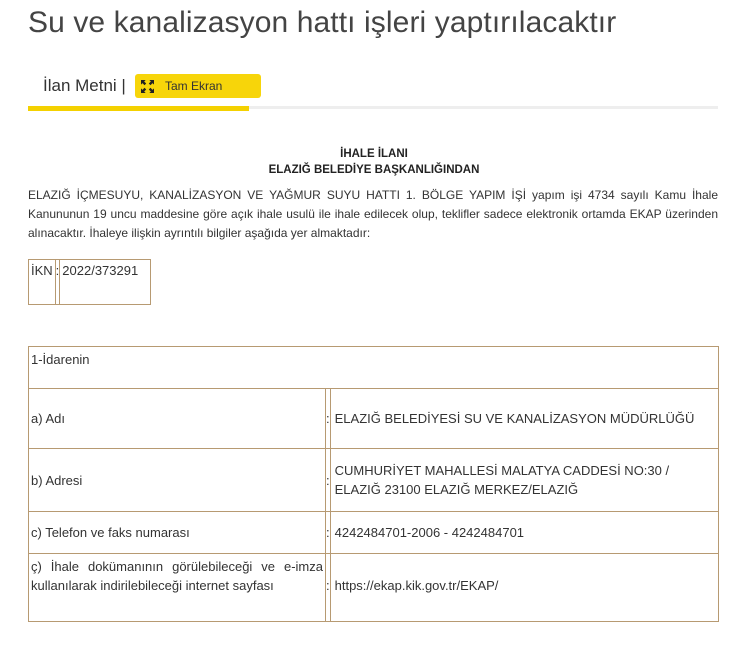  What do you see at coordinates (373, 367) in the screenshot?
I see `section-title: 1-İdarenin` at bounding box center [373, 367].